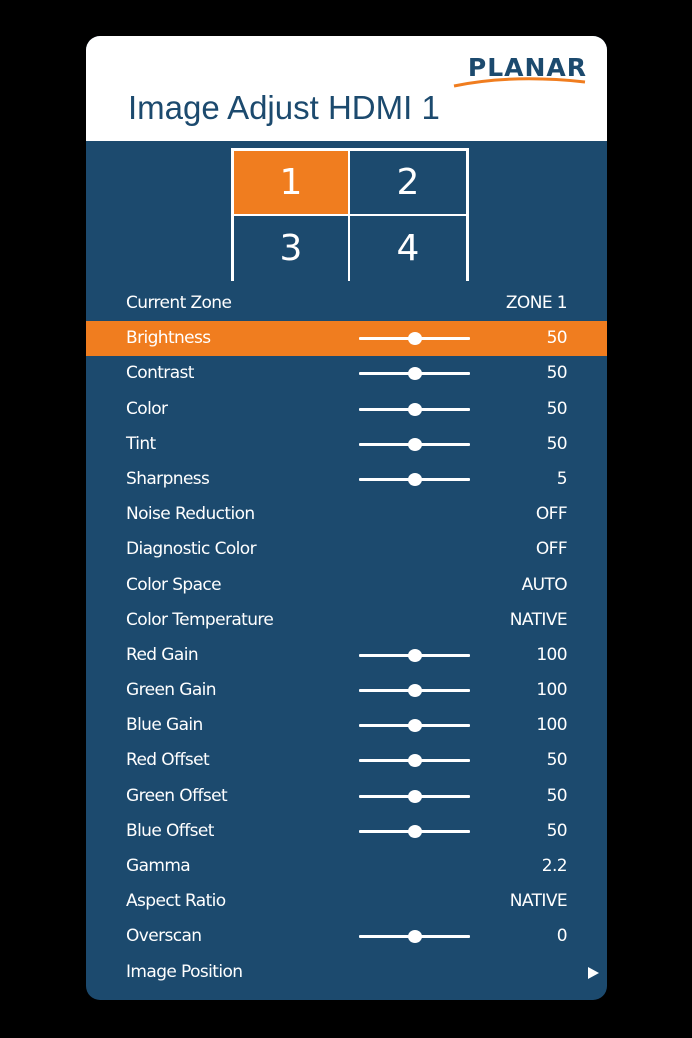 The height and width of the screenshot is (1038, 692). I want to click on menu-item-diagnostic-color: Diagnostic Color OFF, so click(346, 549).